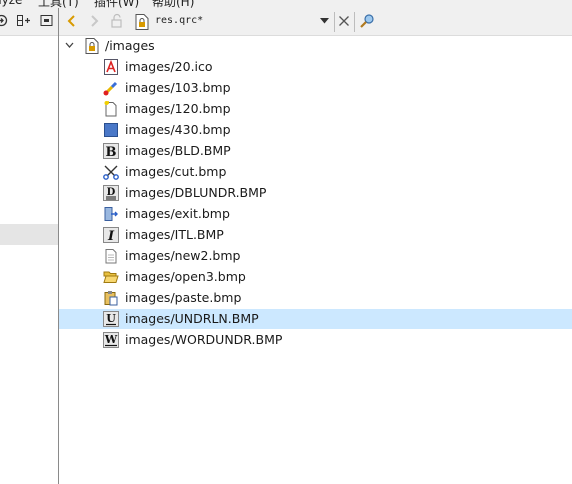 This screenshot has height=484, width=572. What do you see at coordinates (315, 172) in the screenshot?
I see `tree-item: images/cut.bmp` at bounding box center [315, 172].